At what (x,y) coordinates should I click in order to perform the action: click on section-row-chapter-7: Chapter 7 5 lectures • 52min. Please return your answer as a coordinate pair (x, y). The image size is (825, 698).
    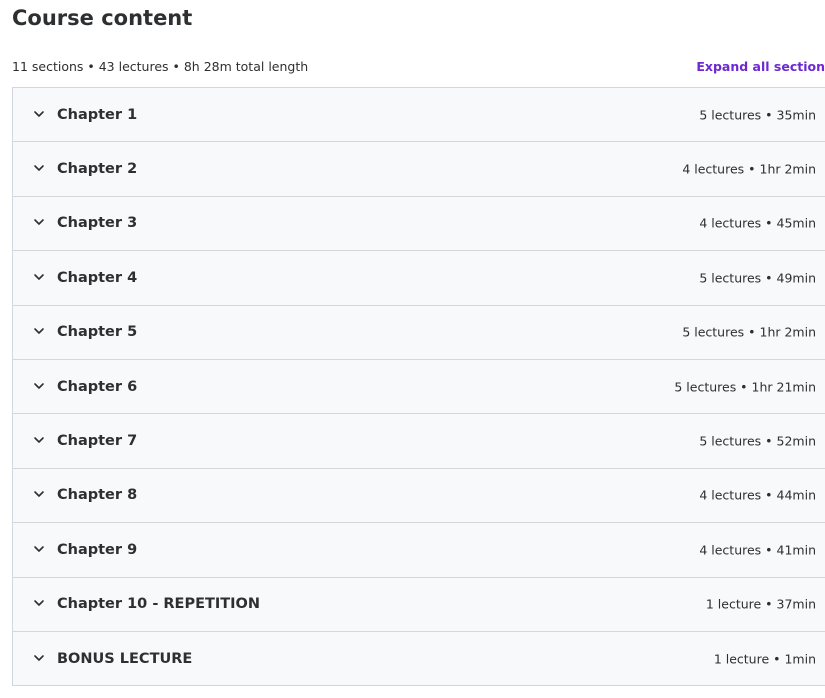
    Looking at the image, I should click on (419, 441).